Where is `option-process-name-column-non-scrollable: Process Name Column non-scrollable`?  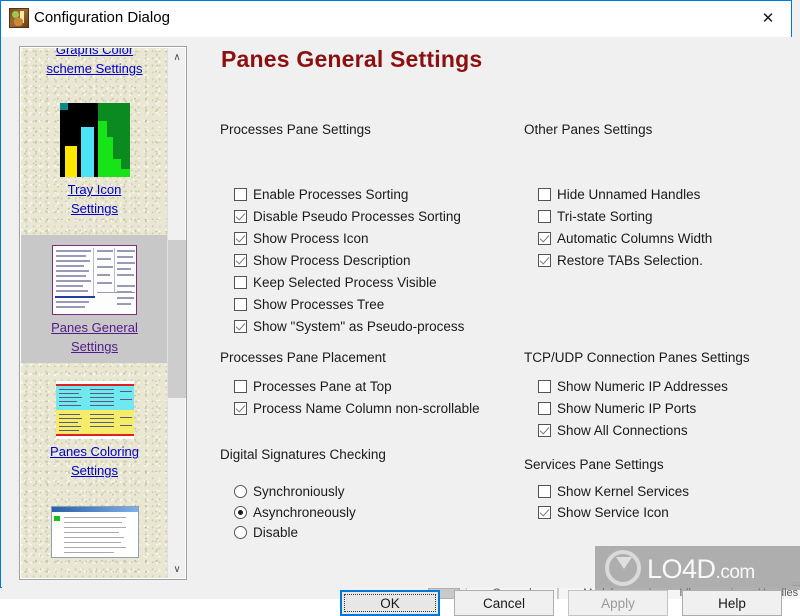 option-process-name-column-non-scrollable: Process Name Column non-scrollable is located at coordinates (357, 408).